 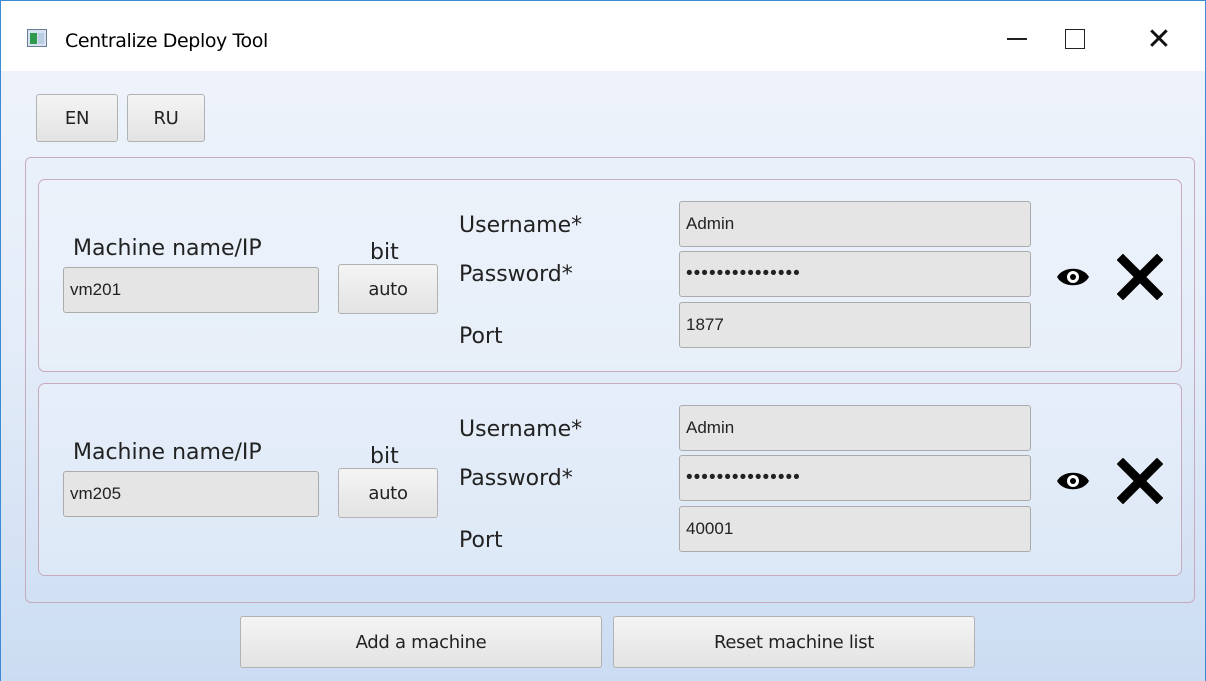 What do you see at coordinates (191, 494) in the screenshot?
I see `machine-name-input: vm205` at bounding box center [191, 494].